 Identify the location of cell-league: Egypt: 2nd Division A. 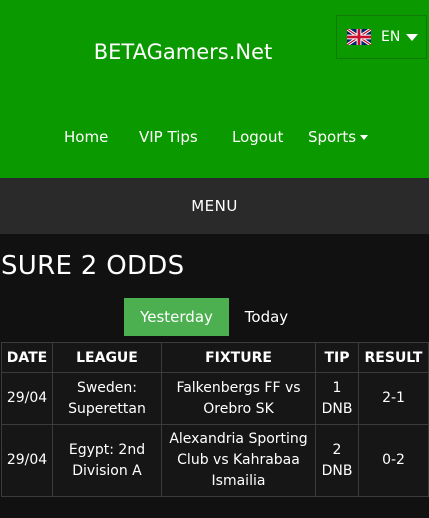
(107, 460).